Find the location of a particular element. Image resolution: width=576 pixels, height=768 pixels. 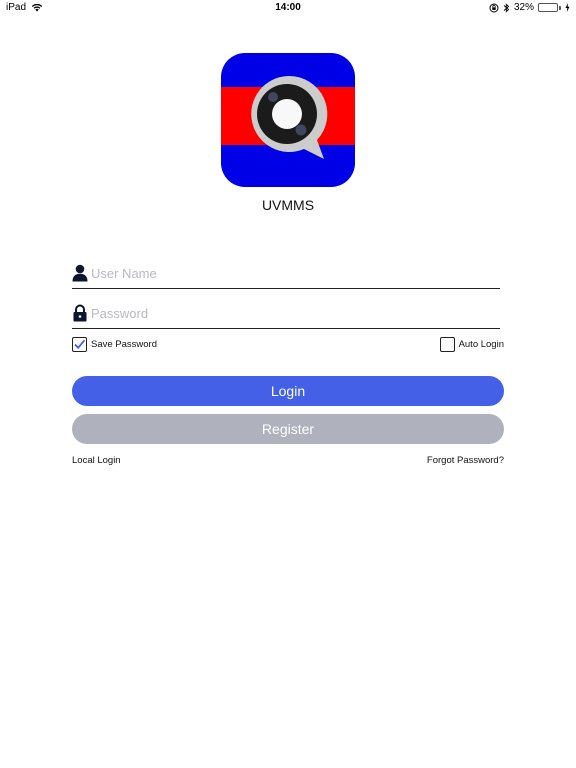

password-input is located at coordinates (291, 313).